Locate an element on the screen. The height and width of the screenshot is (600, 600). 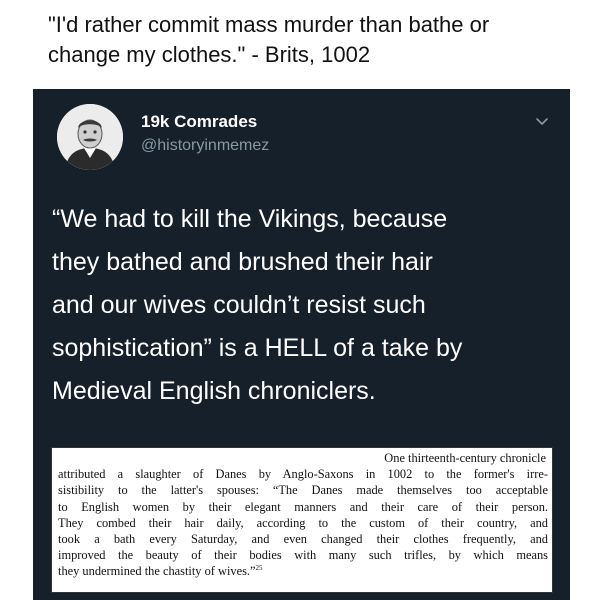
tweet-text-line: sophistication” is a HELL of a take by is located at coordinates (257, 348).